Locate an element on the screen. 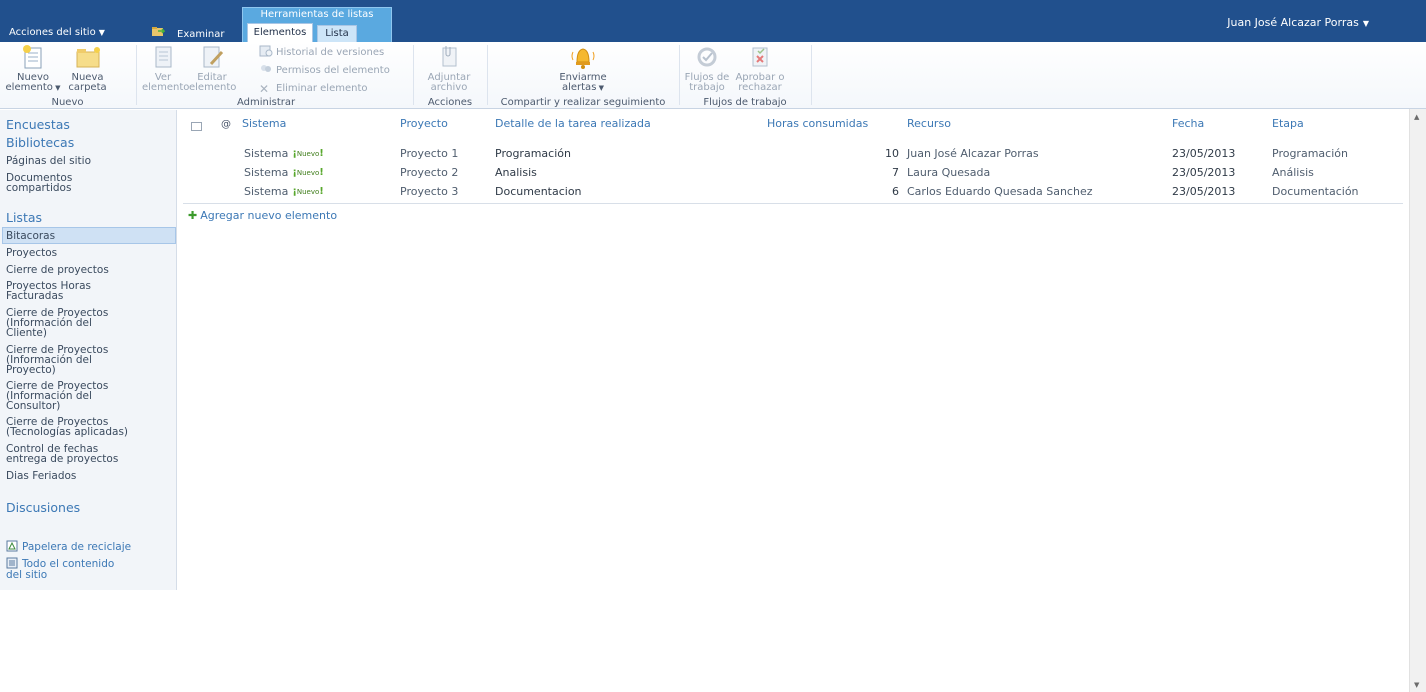 Image resolution: width=1426 pixels, height=692 pixels. nav-item-paginas: Páginas del sitio is located at coordinates (90, 161).